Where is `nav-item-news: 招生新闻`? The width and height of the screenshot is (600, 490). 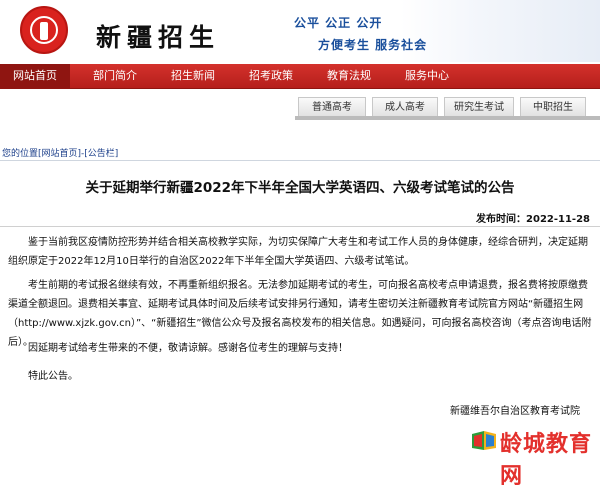 nav-item-news: 招生新闻 is located at coordinates (193, 76).